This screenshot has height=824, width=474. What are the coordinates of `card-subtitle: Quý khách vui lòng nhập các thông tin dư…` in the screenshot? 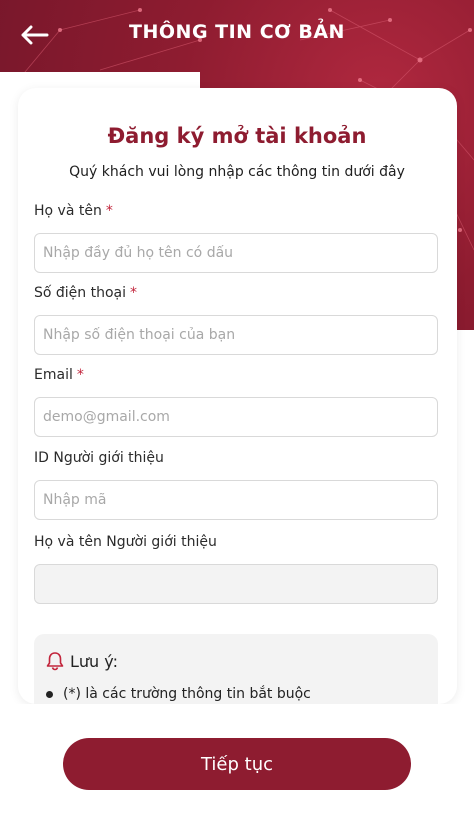 It's located at (237, 172).